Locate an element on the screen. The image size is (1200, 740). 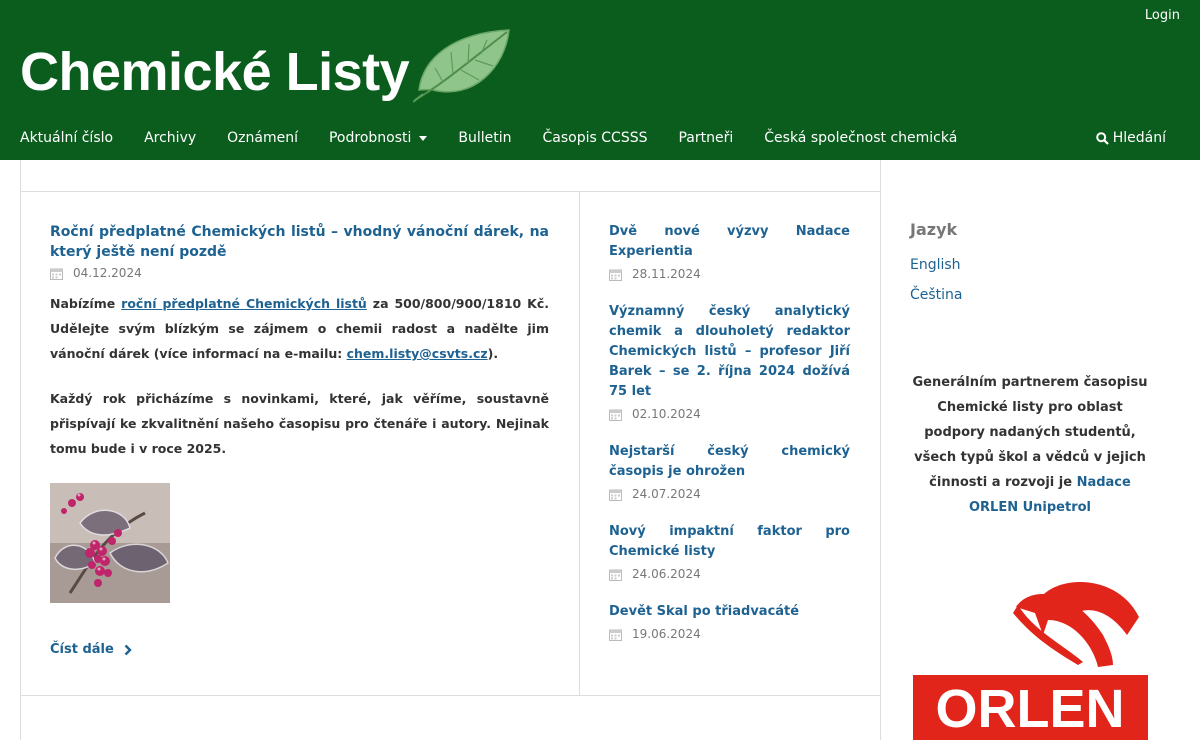
search-link: Hledání is located at coordinates (1130, 138).